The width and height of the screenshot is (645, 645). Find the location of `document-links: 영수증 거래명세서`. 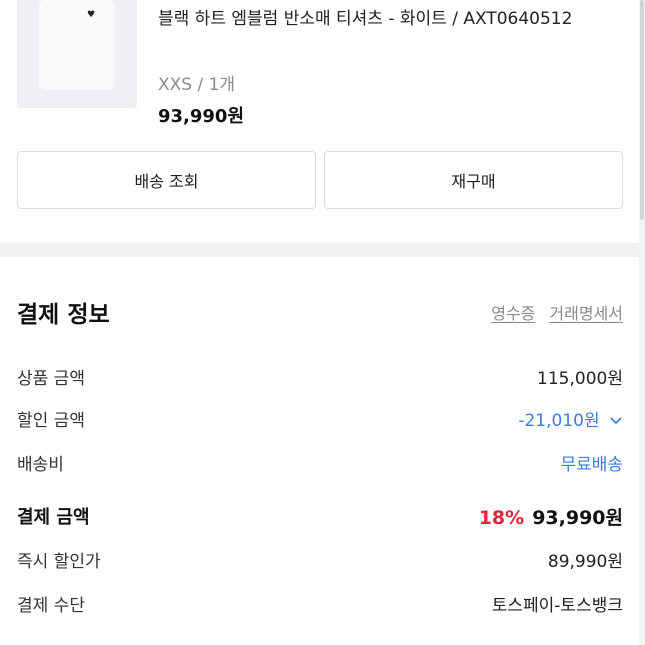

document-links: 영수증 거래명세서 is located at coordinates (557, 312).